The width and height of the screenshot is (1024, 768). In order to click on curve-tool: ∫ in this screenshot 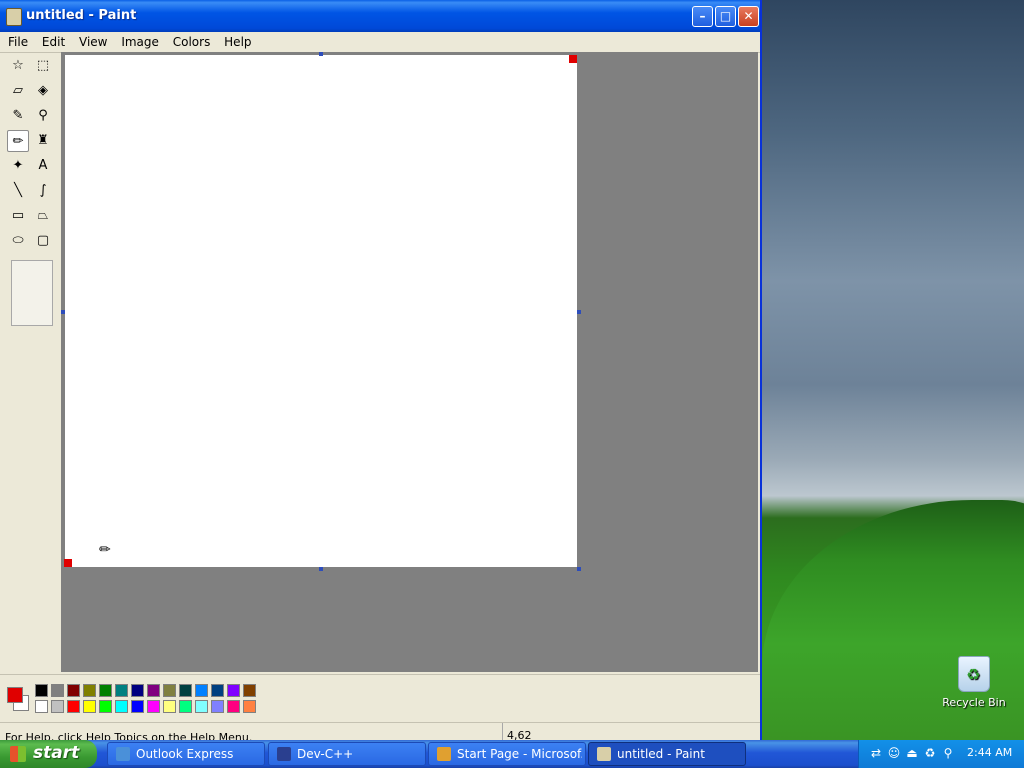, I will do `click(43, 191)`.